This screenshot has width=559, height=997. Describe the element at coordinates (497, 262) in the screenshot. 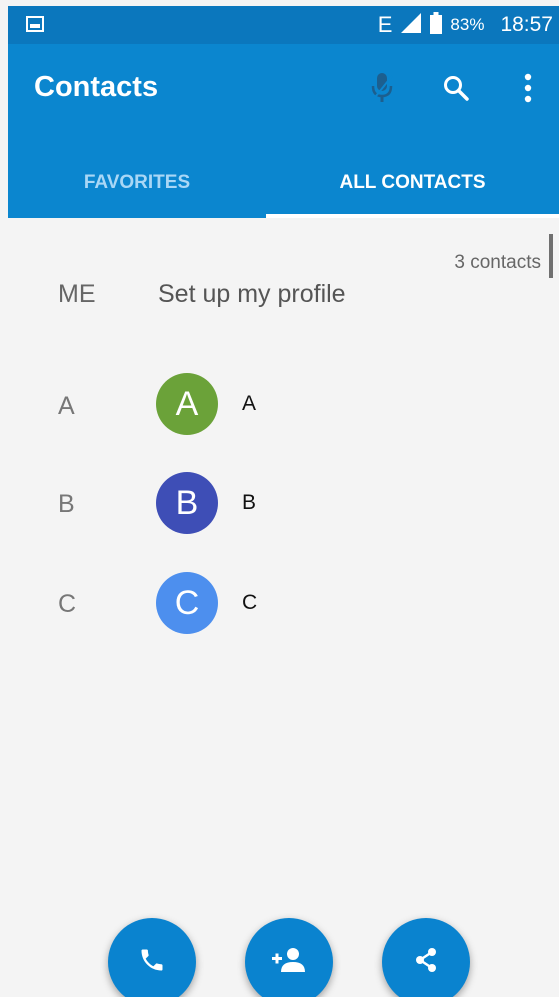

I see `contact-count: 3 contacts` at that location.